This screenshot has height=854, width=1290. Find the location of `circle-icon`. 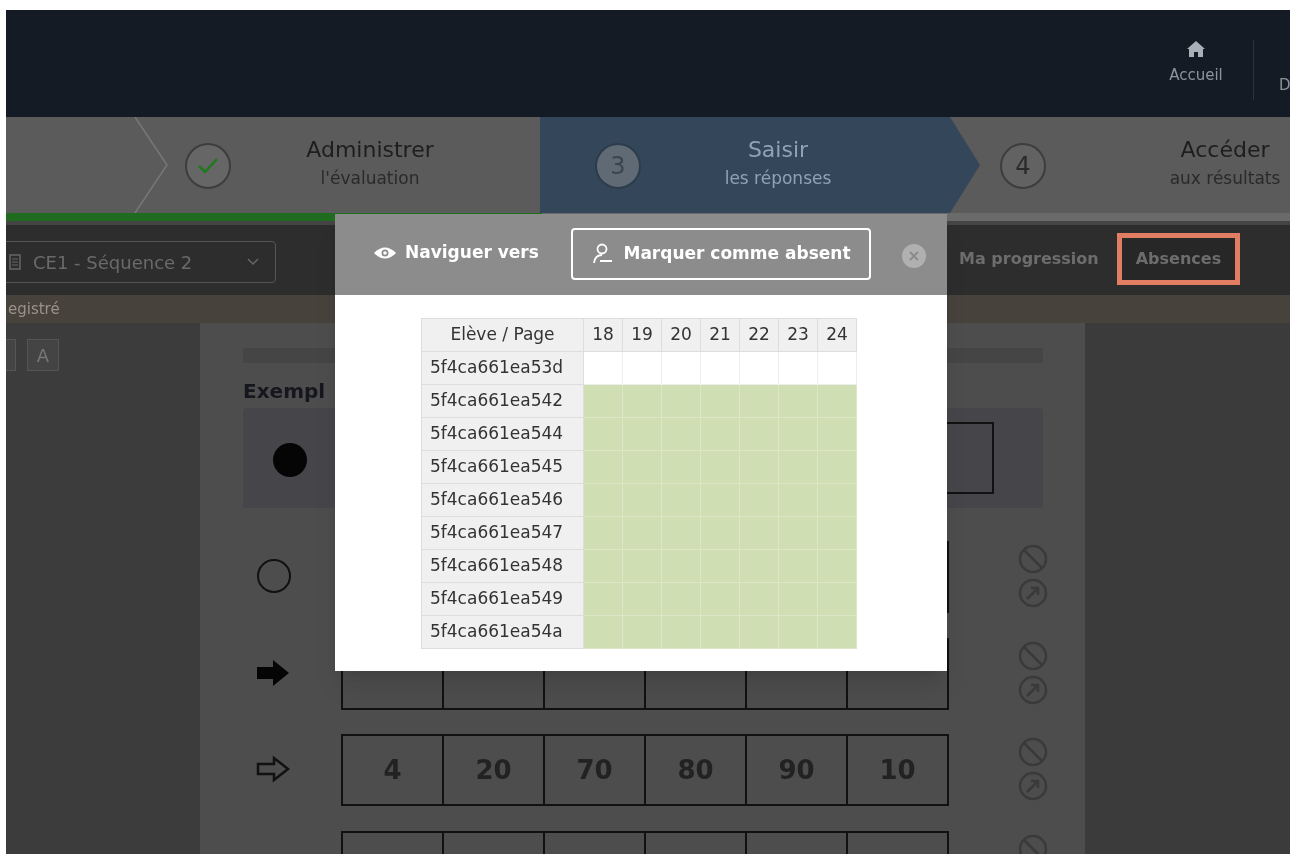

circle-icon is located at coordinates (274, 576).